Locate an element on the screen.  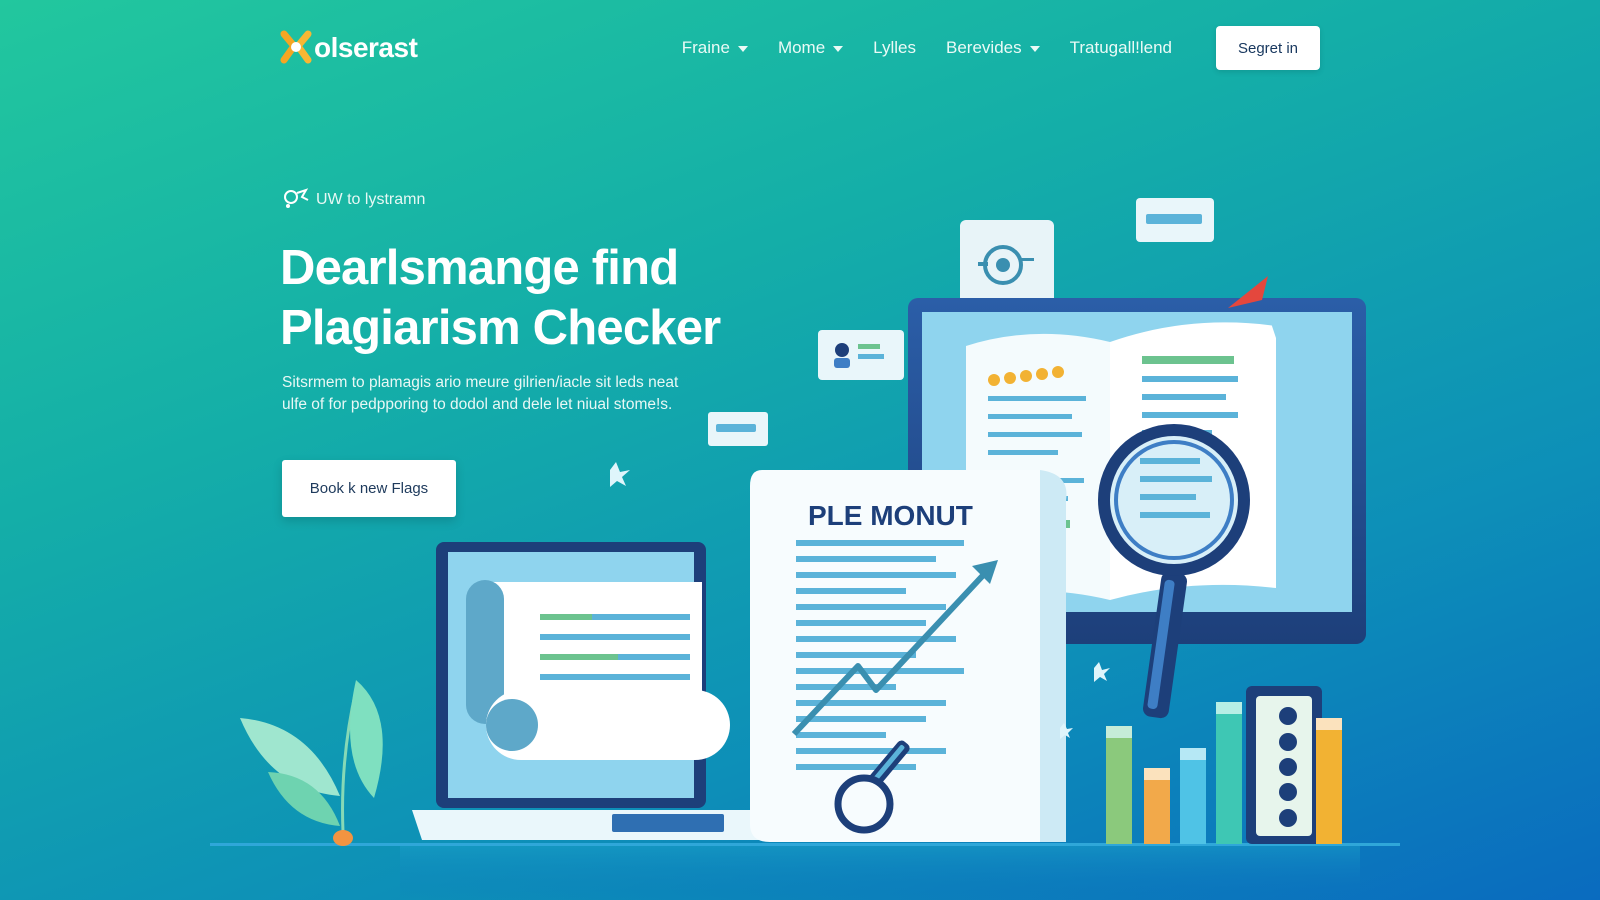
hero-cta-button: Book k new Flags is located at coordinates (369, 488).